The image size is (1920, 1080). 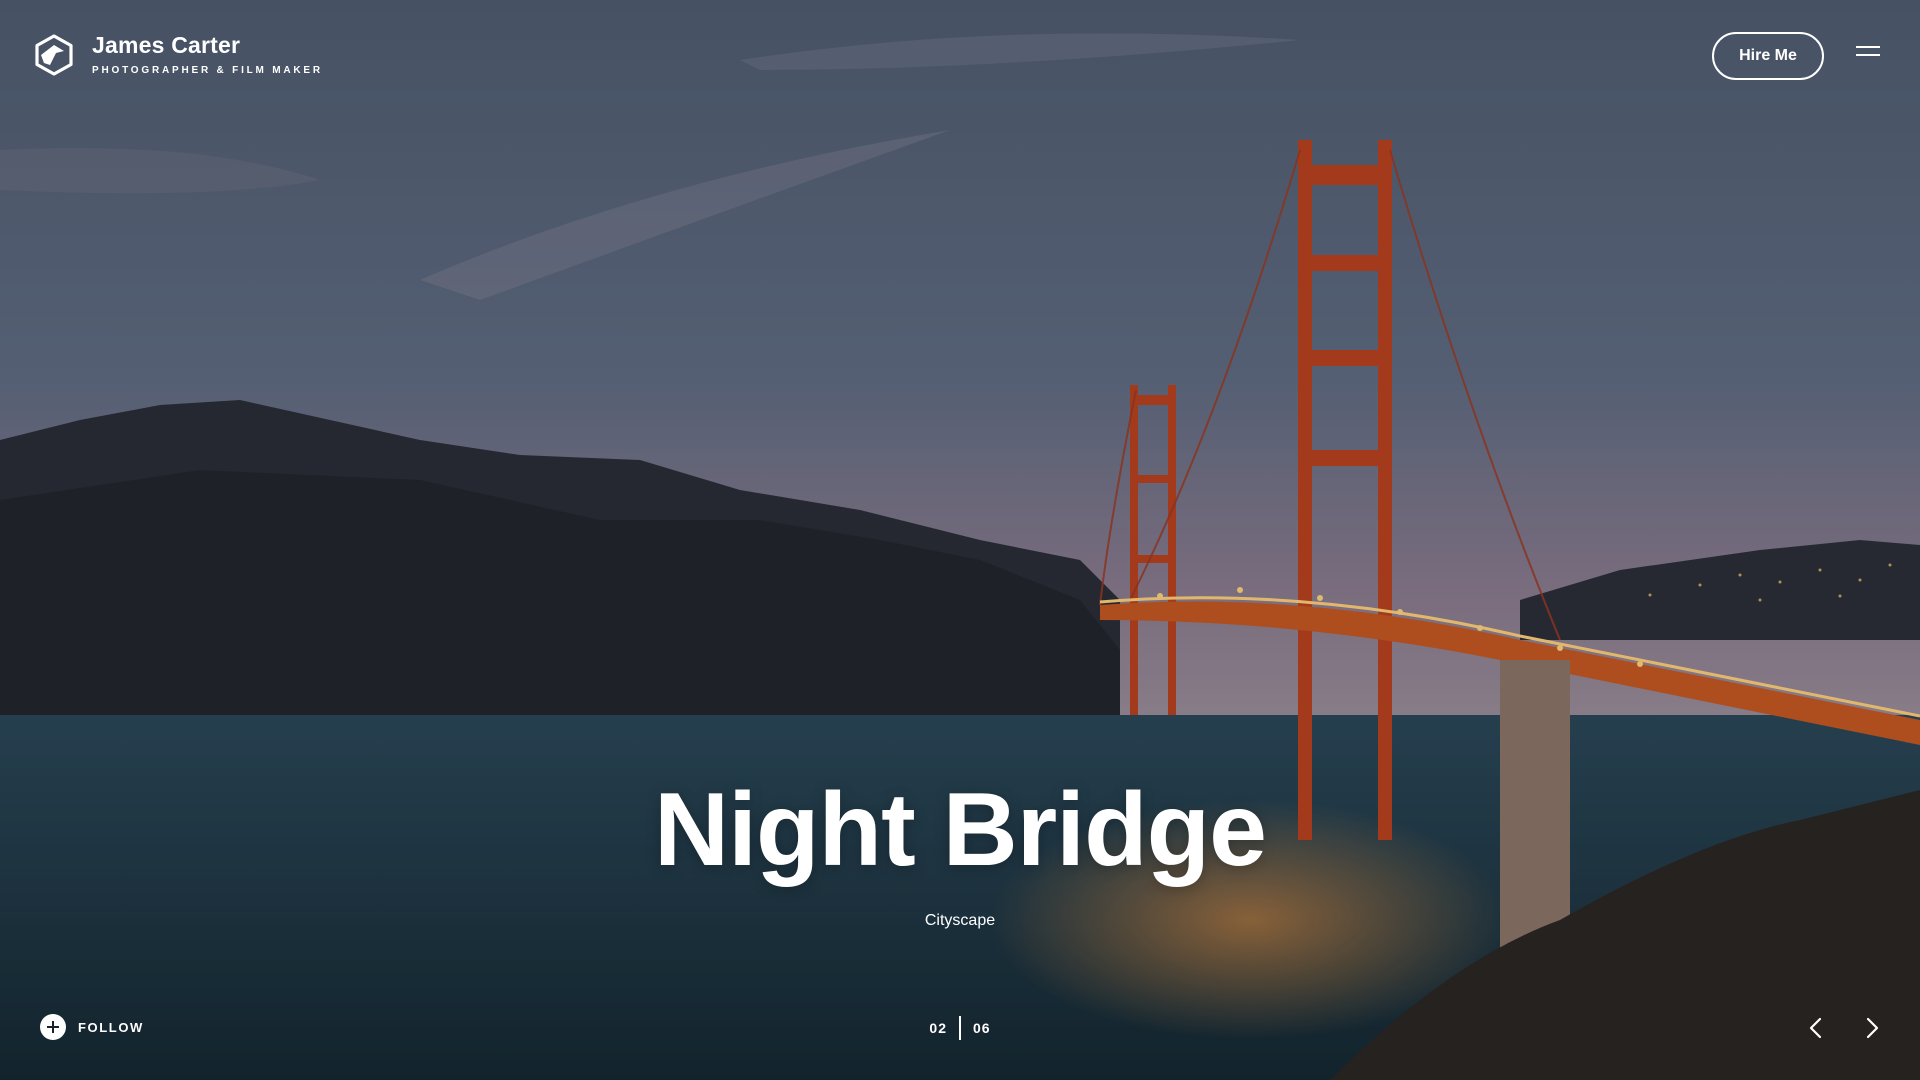 I want to click on logo-icon, so click(x=54, y=55).